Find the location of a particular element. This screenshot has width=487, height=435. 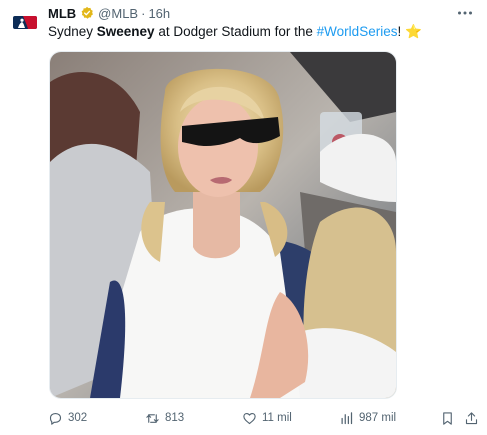

more-button is located at coordinates (465, 13).